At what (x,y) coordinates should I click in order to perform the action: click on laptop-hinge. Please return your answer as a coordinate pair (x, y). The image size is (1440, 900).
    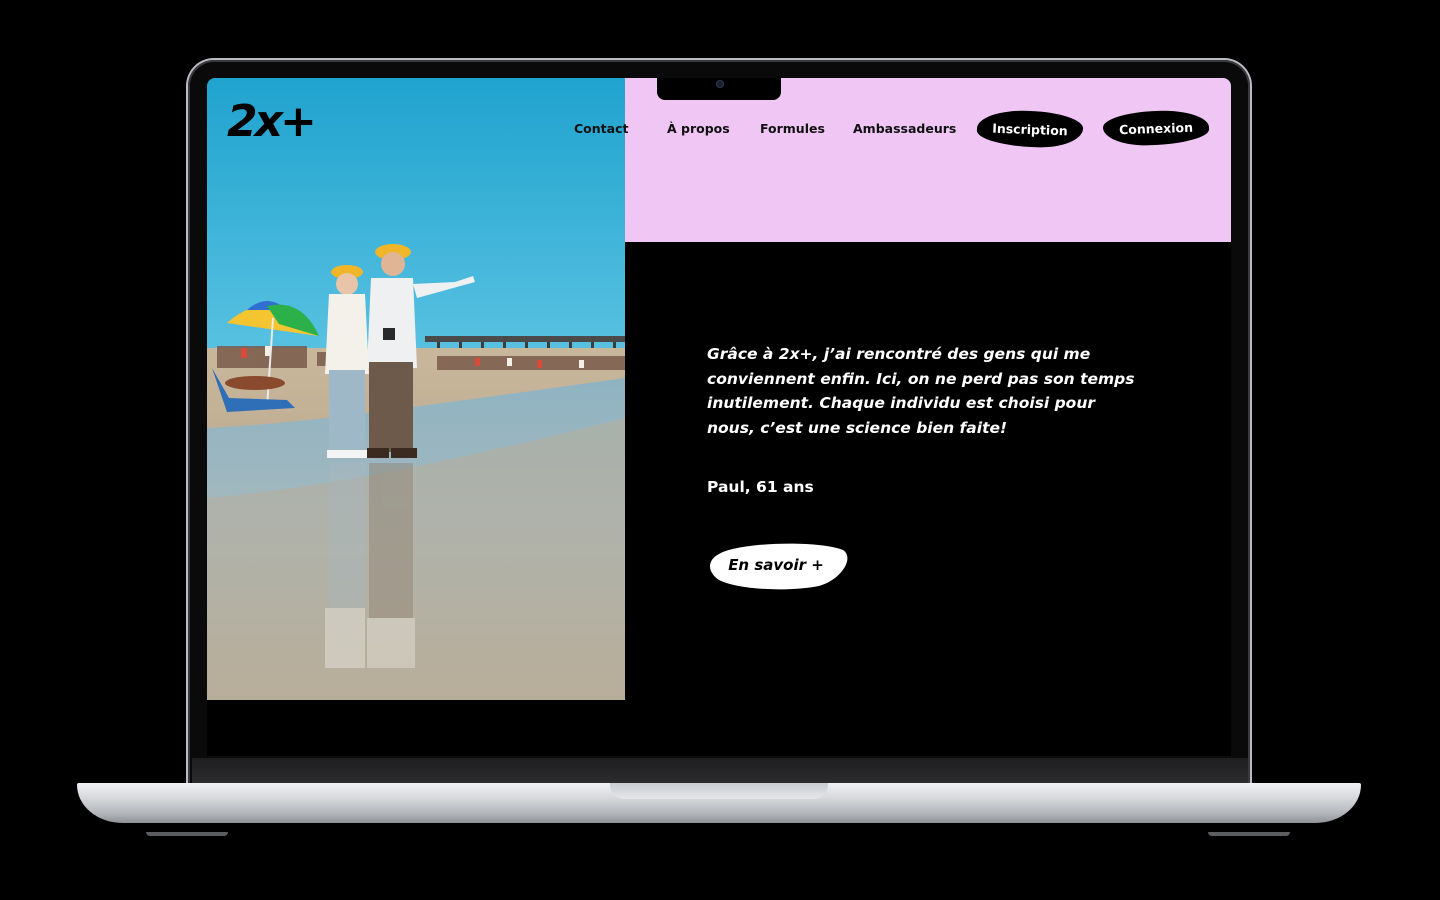
    Looking at the image, I should click on (720, 771).